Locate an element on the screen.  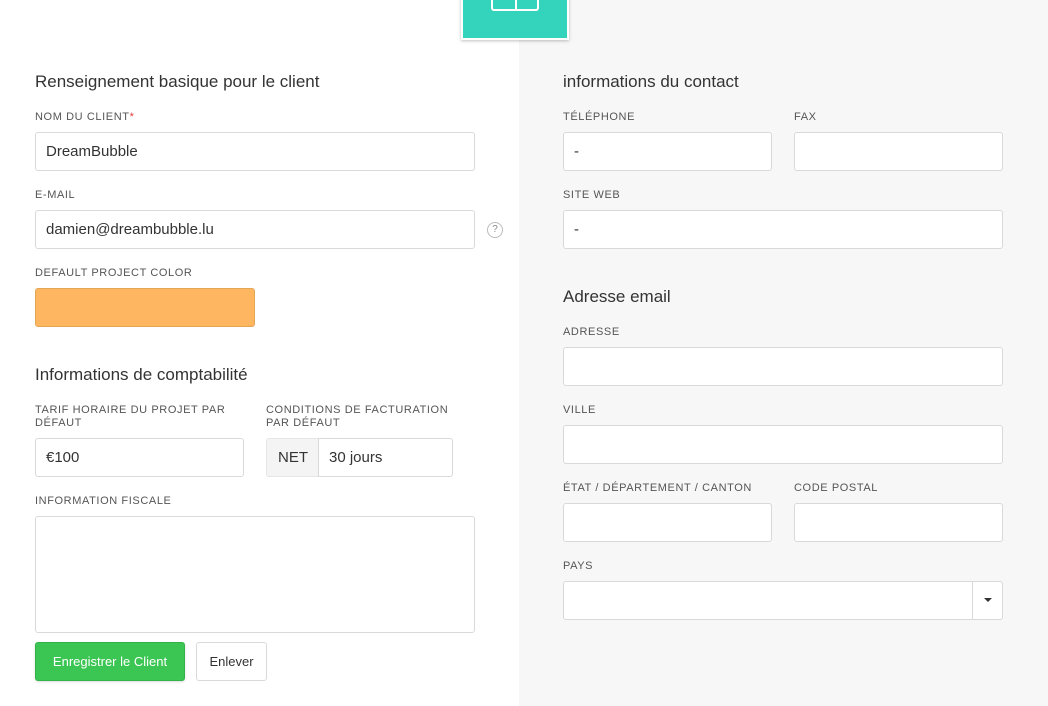
save-client-button: Enregistrer le Client is located at coordinates (110, 661).